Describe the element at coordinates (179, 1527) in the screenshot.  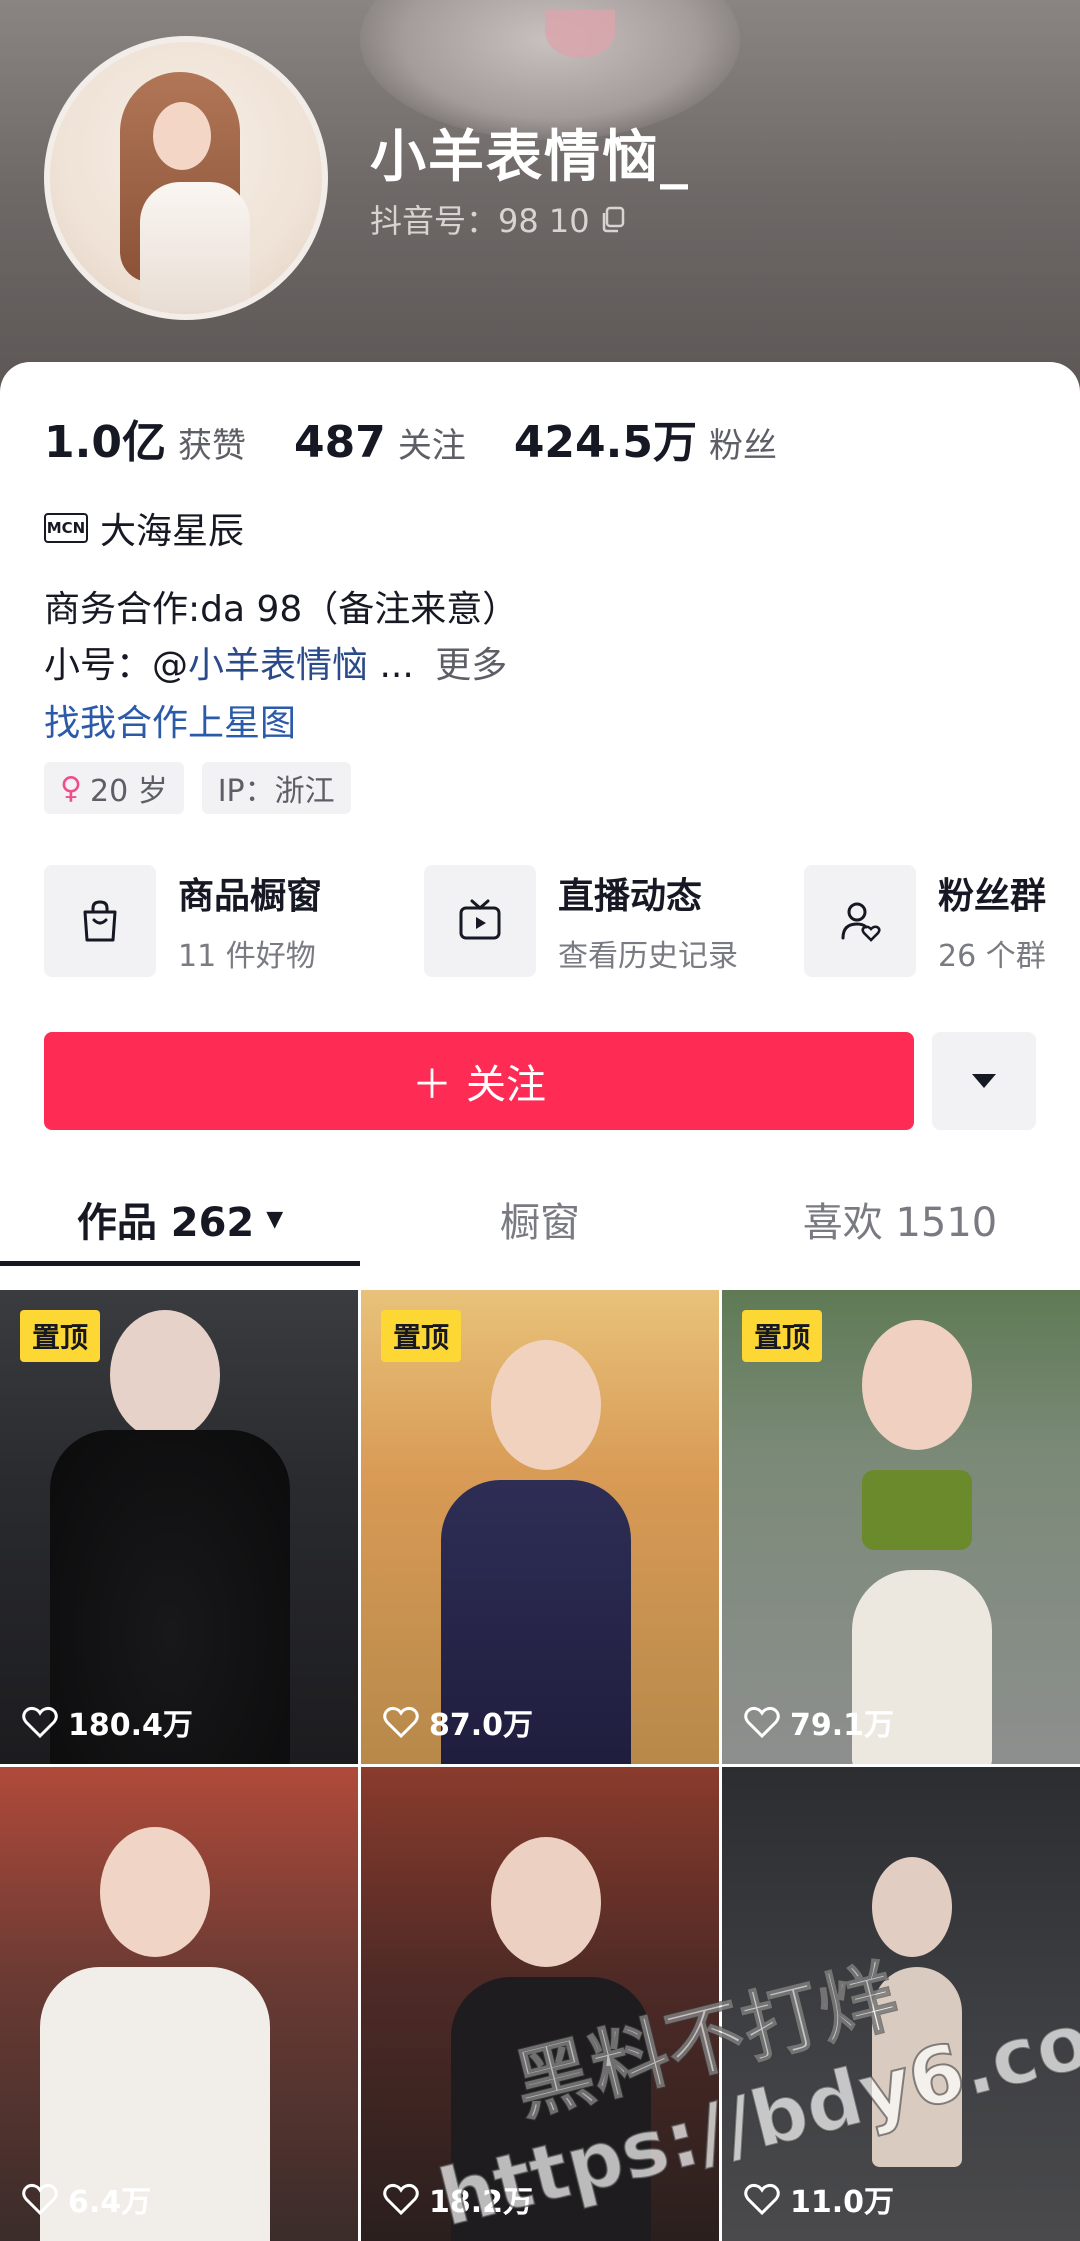
I see `video-tile: 置顶 180.4万` at that location.